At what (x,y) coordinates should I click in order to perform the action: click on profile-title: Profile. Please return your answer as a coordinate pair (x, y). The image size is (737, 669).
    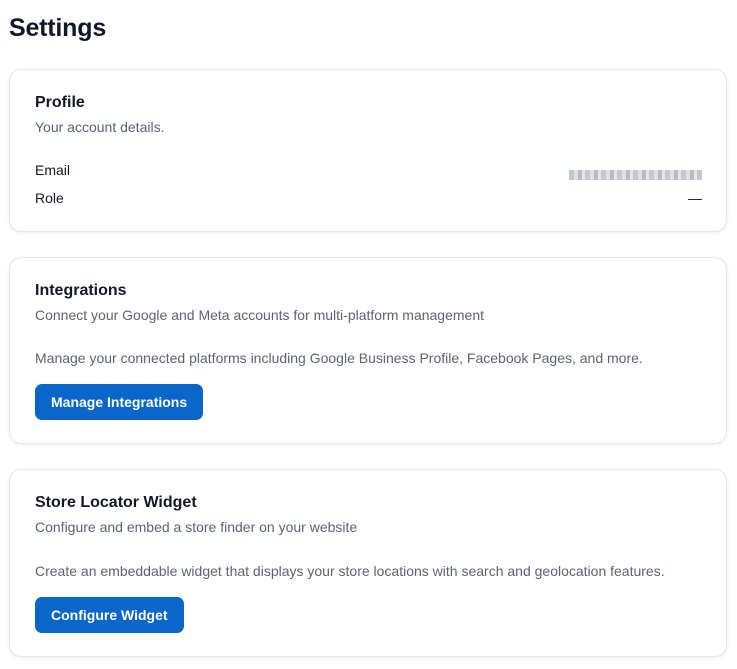
    Looking at the image, I should click on (60, 102).